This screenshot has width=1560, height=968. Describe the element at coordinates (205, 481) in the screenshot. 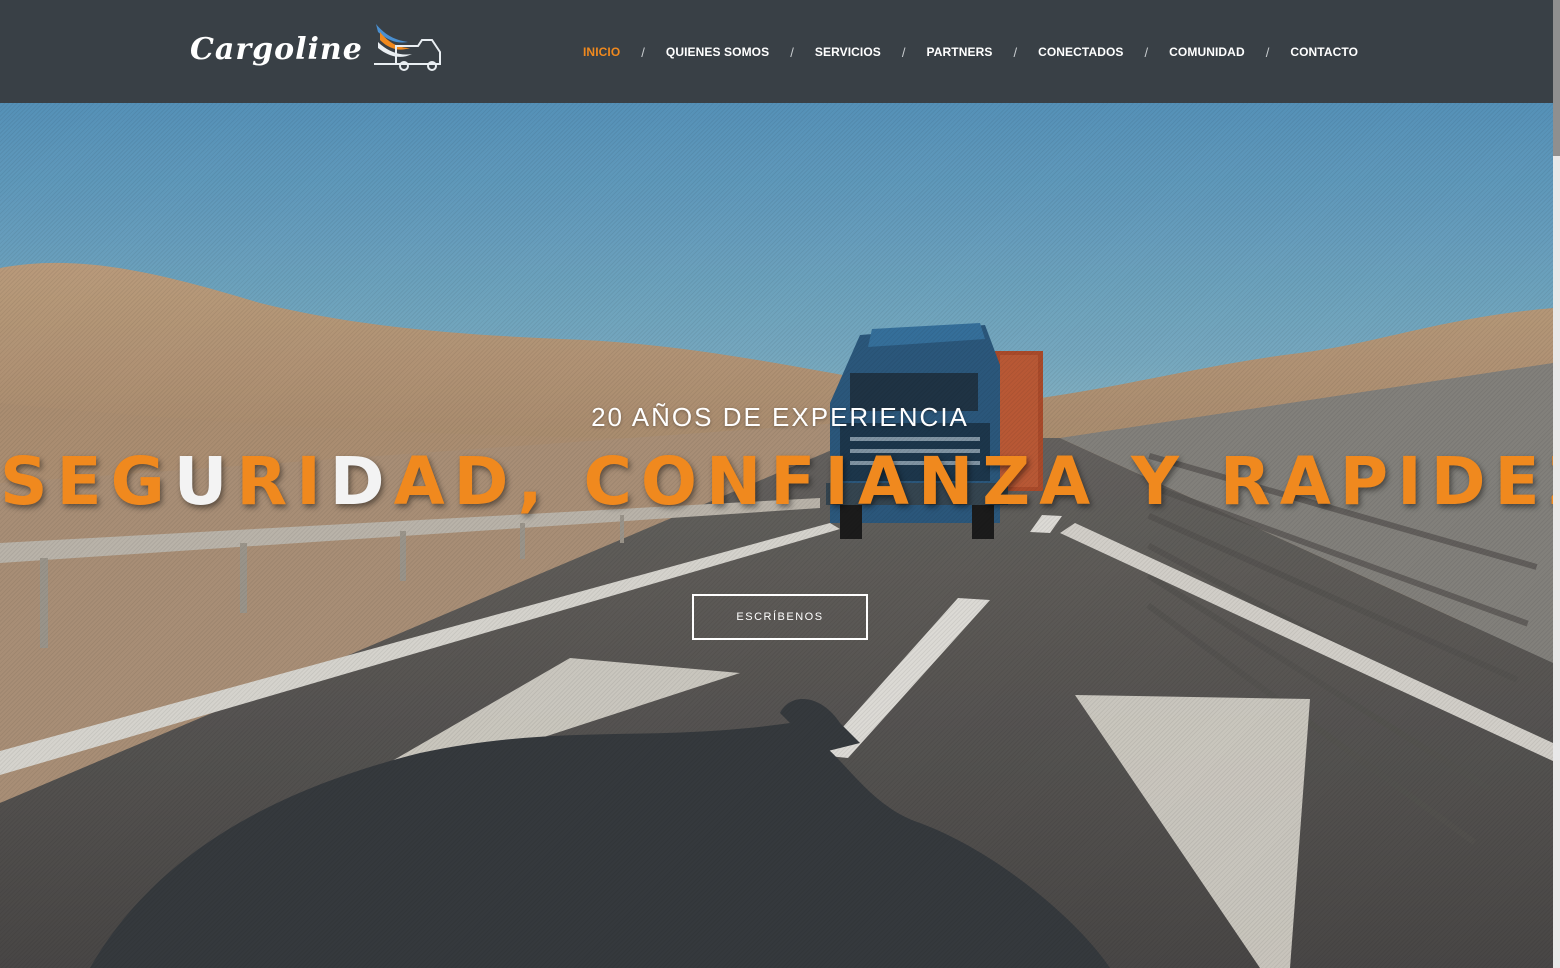

I see `hero-title-part-highlight: U` at that location.